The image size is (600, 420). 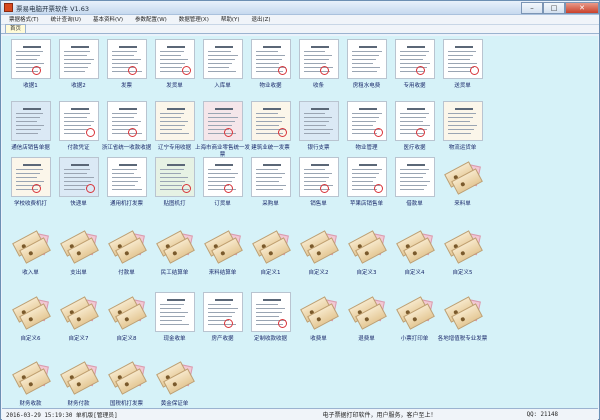 What do you see at coordinates (66, 20) in the screenshot?
I see `menu-item-1: 统计查询(U)` at bounding box center [66, 20].